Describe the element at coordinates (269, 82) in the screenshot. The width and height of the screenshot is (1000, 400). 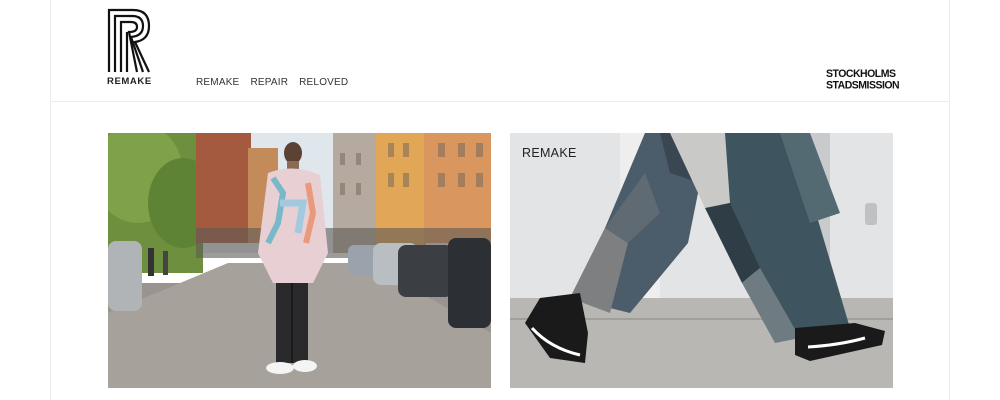
I see `nav-item-repair: REPAIR` at that location.